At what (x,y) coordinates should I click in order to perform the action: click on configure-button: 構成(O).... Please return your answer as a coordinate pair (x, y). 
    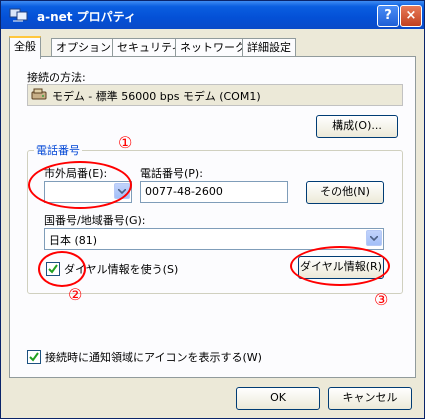
    Looking at the image, I should click on (357, 126).